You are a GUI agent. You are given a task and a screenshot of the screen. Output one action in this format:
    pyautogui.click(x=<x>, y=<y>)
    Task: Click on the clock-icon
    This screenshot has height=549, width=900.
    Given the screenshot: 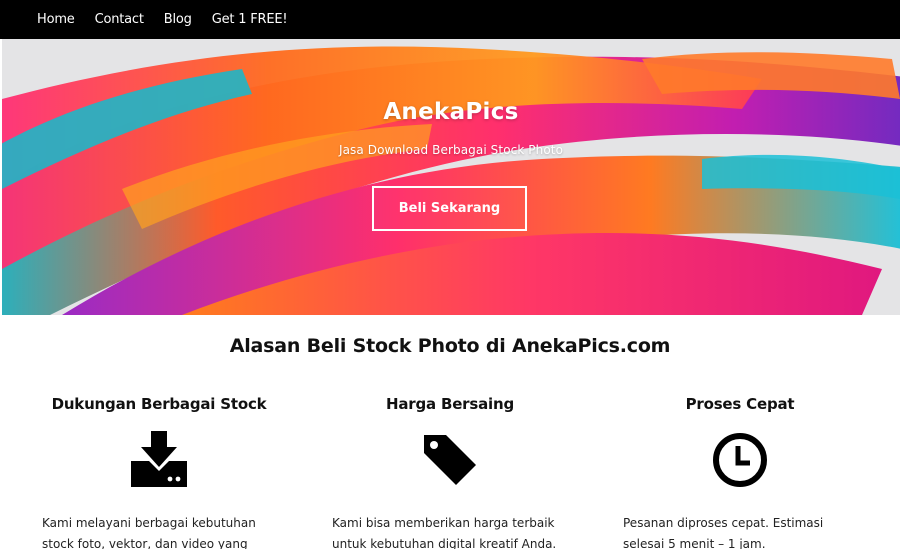 What is the action you would take?
    pyautogui.click(x=740, y=462)
    